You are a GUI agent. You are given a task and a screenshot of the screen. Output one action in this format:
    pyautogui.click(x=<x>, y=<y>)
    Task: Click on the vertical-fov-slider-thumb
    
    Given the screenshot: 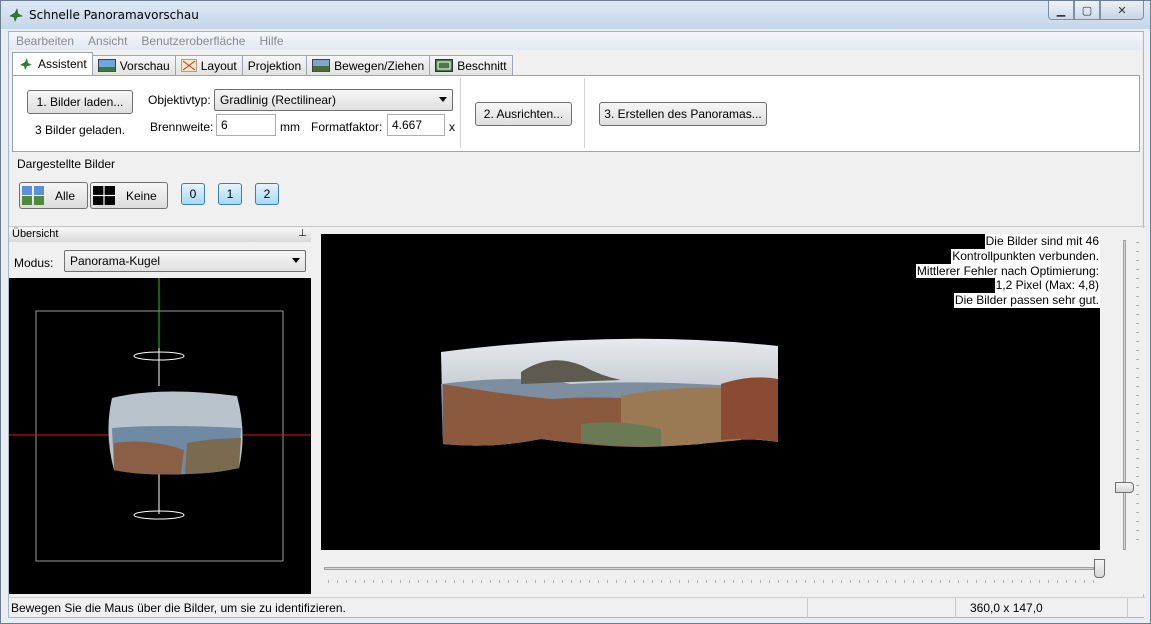 What is the action you would take?
    pyautogui.click(x=1124, y=487)
    